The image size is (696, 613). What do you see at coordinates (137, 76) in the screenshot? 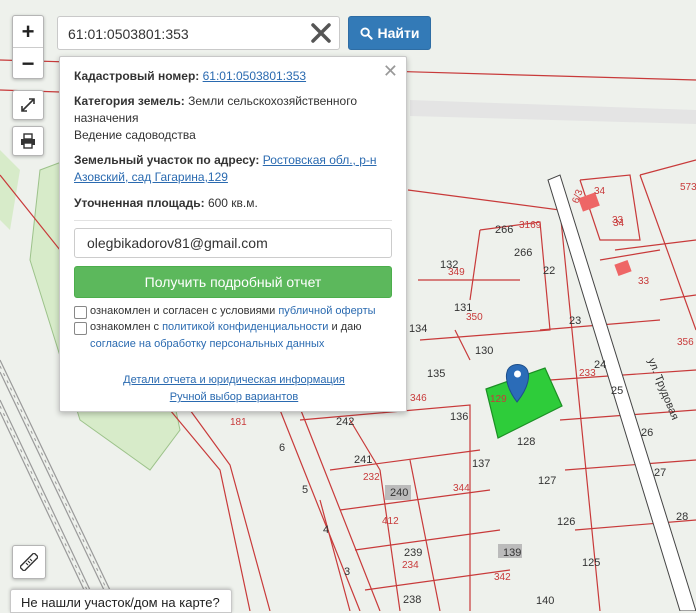
I see `cadastral-label: Кадастровый номер:` at bounding box center [137, 76].